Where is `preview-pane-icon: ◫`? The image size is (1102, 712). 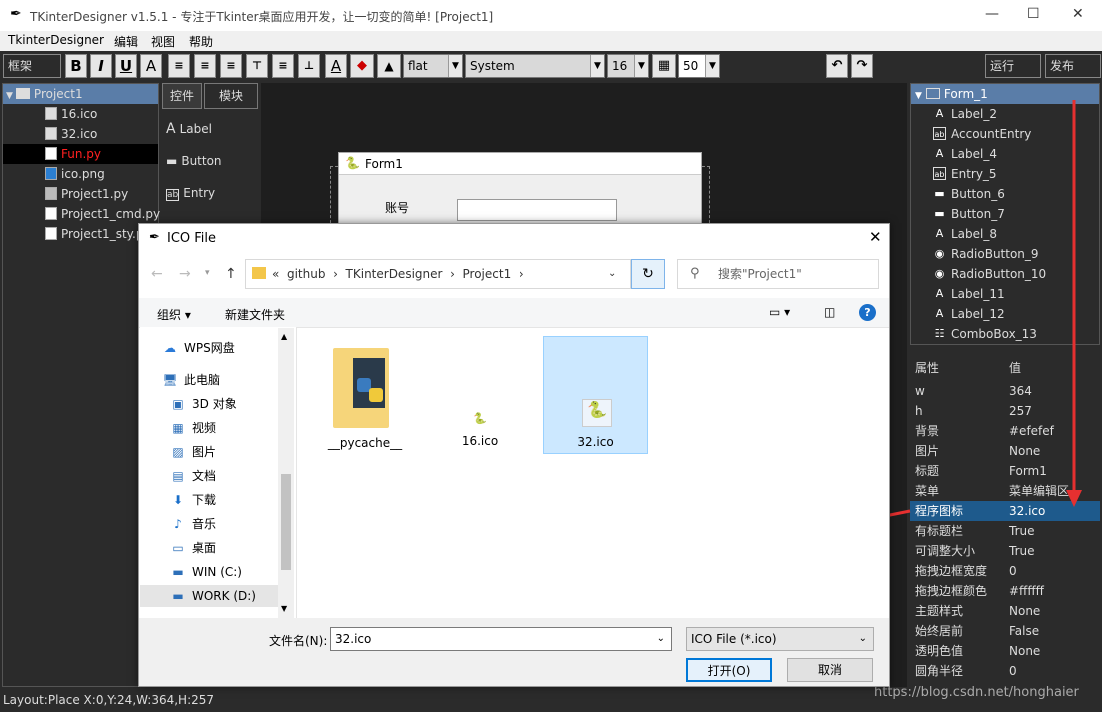 preview-pane-icon: ◫ is located at coordinates (829, 312).